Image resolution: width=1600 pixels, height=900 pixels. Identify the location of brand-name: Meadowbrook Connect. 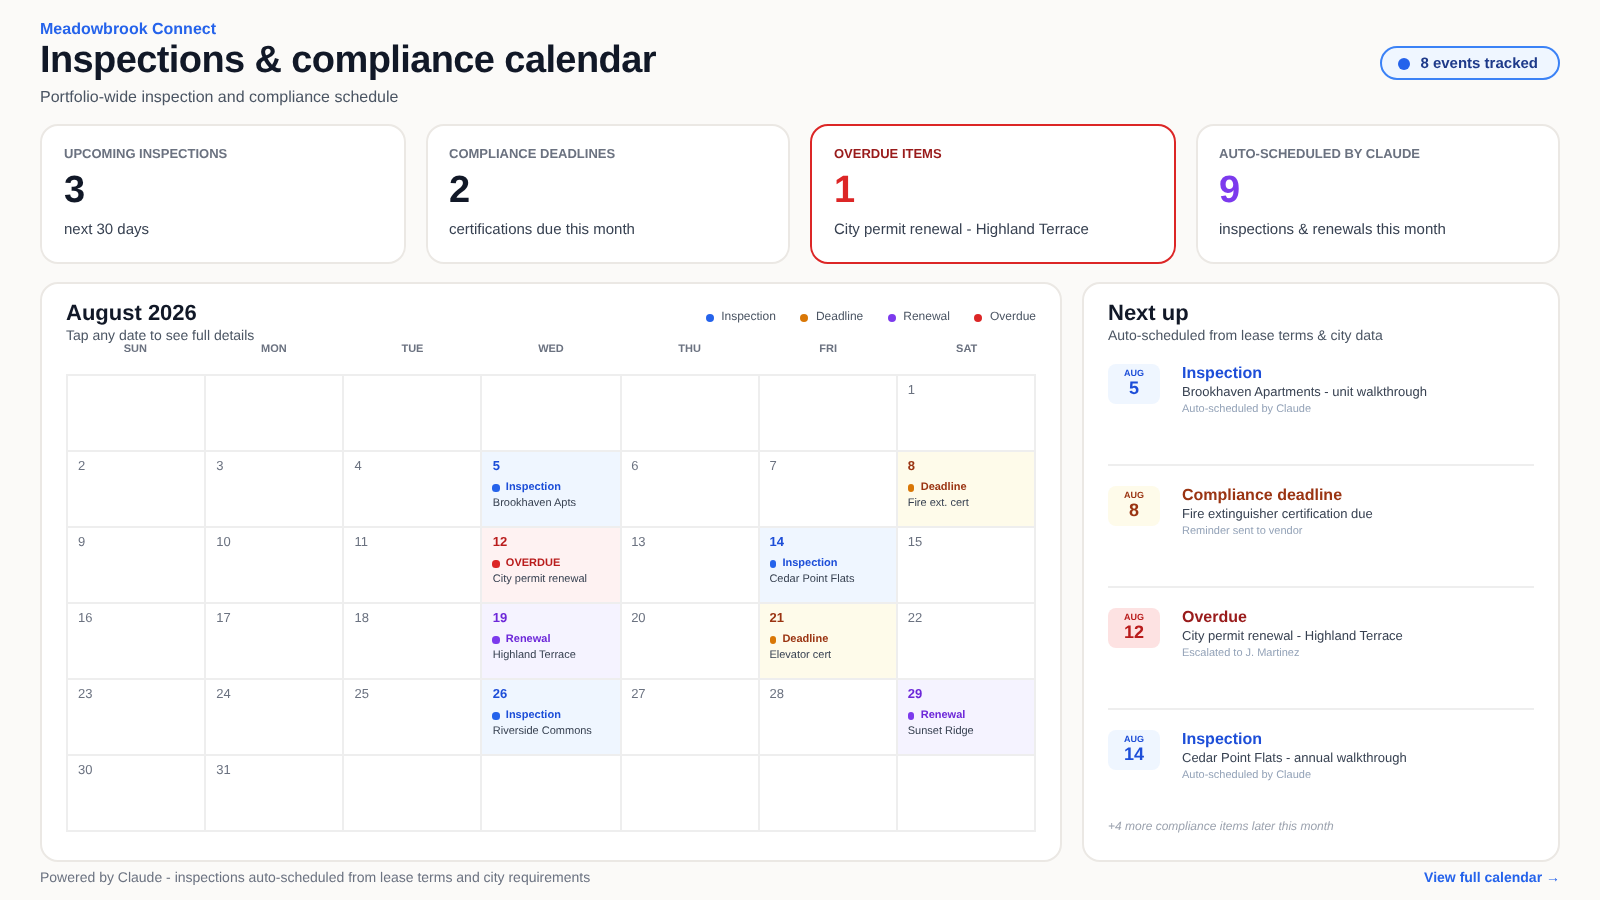
(129, 29).